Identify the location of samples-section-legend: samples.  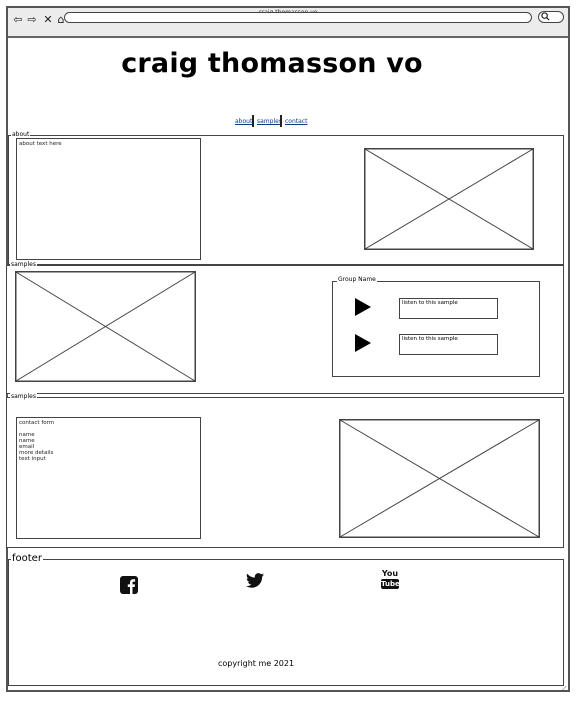
(23, 264).